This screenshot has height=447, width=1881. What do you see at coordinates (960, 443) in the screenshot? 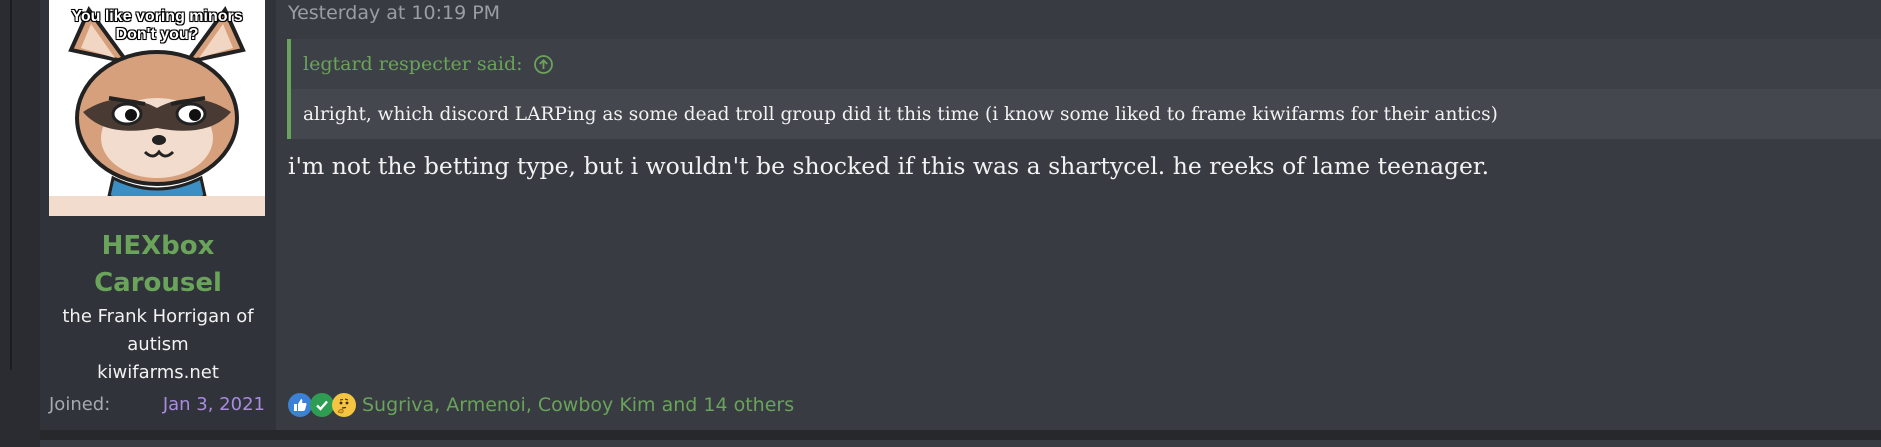
I see `next-post-edge` at bounding box center [960, 443].